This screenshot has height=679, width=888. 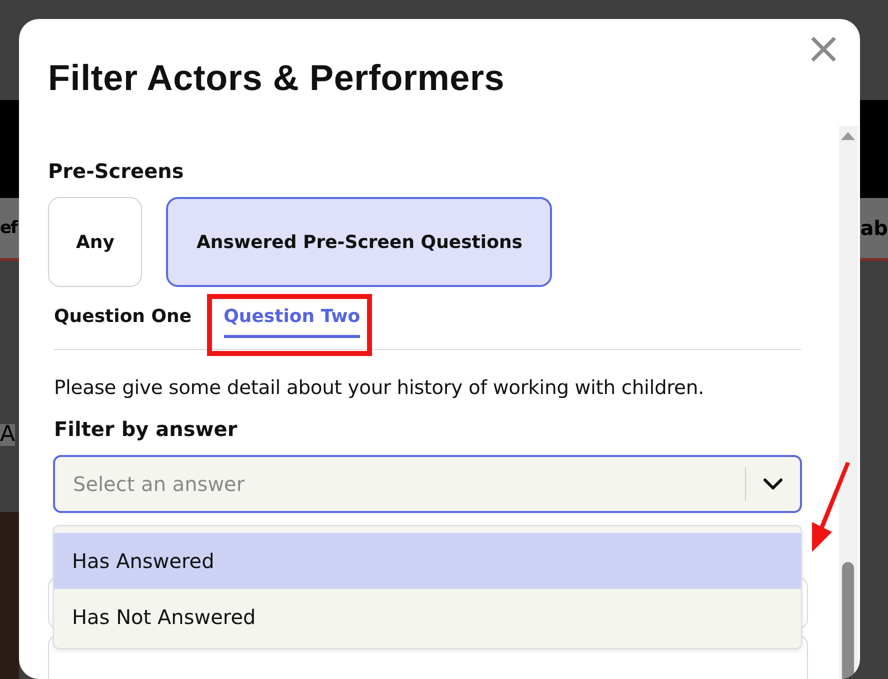 I want to click on question-text: Please give some detail about your history of working with children., so click(x=380, y=387).